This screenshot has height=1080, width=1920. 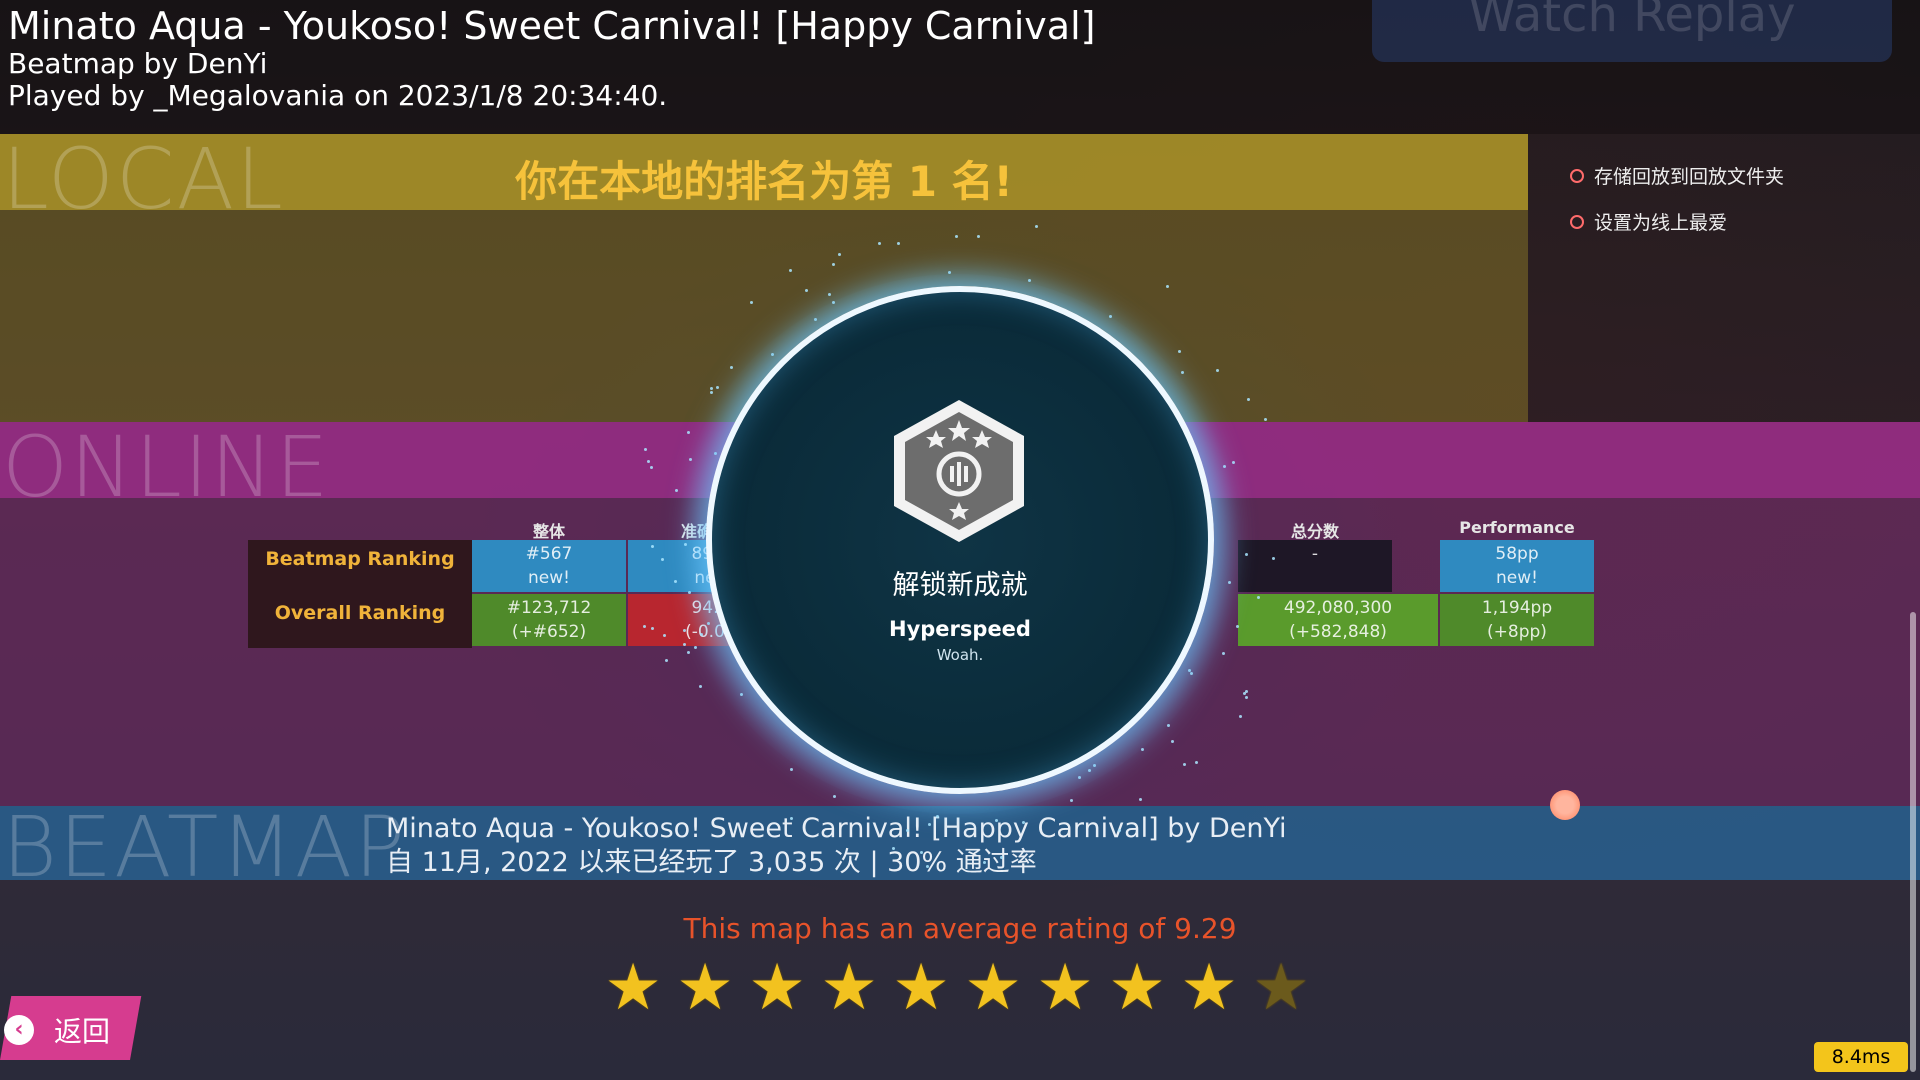 What do you see at coordinates (960, 655) in the screenshot?
I see `achievement-description: Woah.` at bounding box center [960, 655].